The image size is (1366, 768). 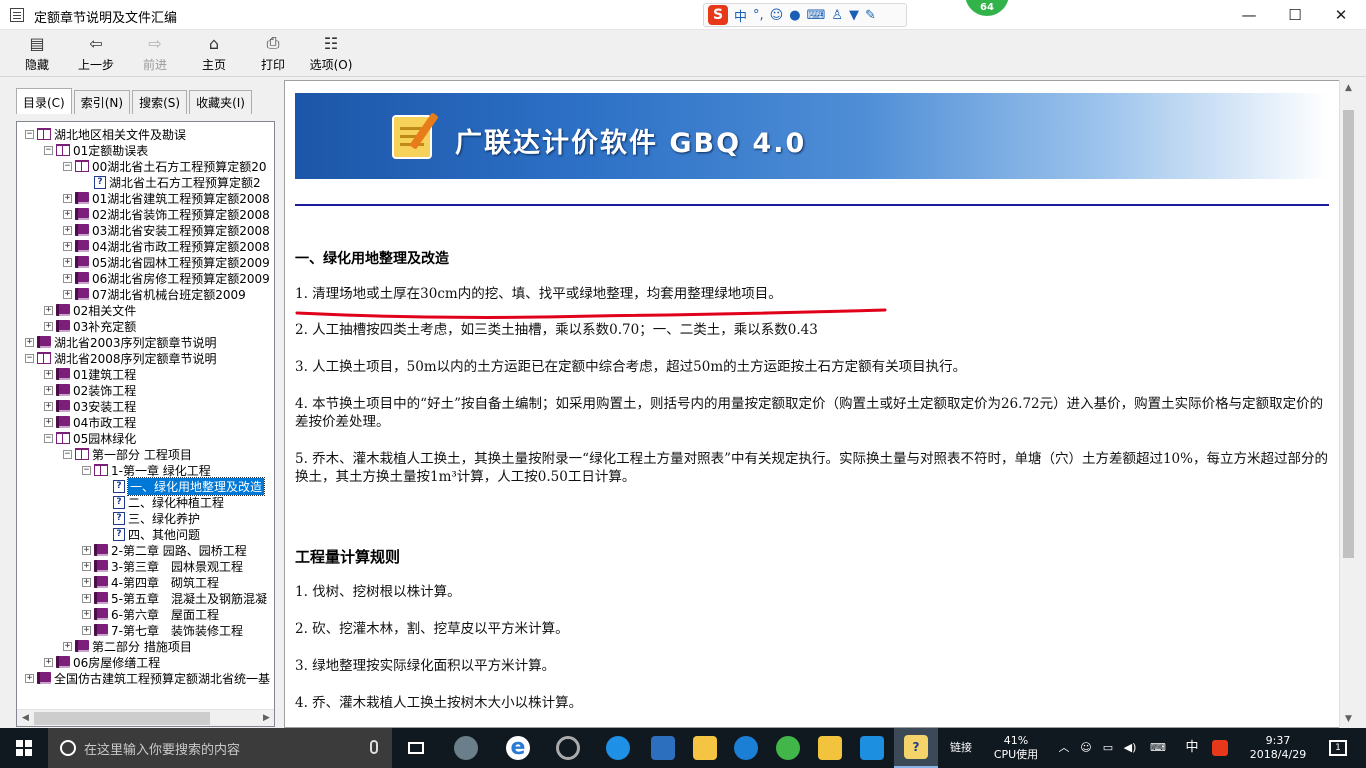 What do you see at coordinates (854, 15) in the screenshot?
I see `skin-icon: ▼` at bounding box center [854, 15].